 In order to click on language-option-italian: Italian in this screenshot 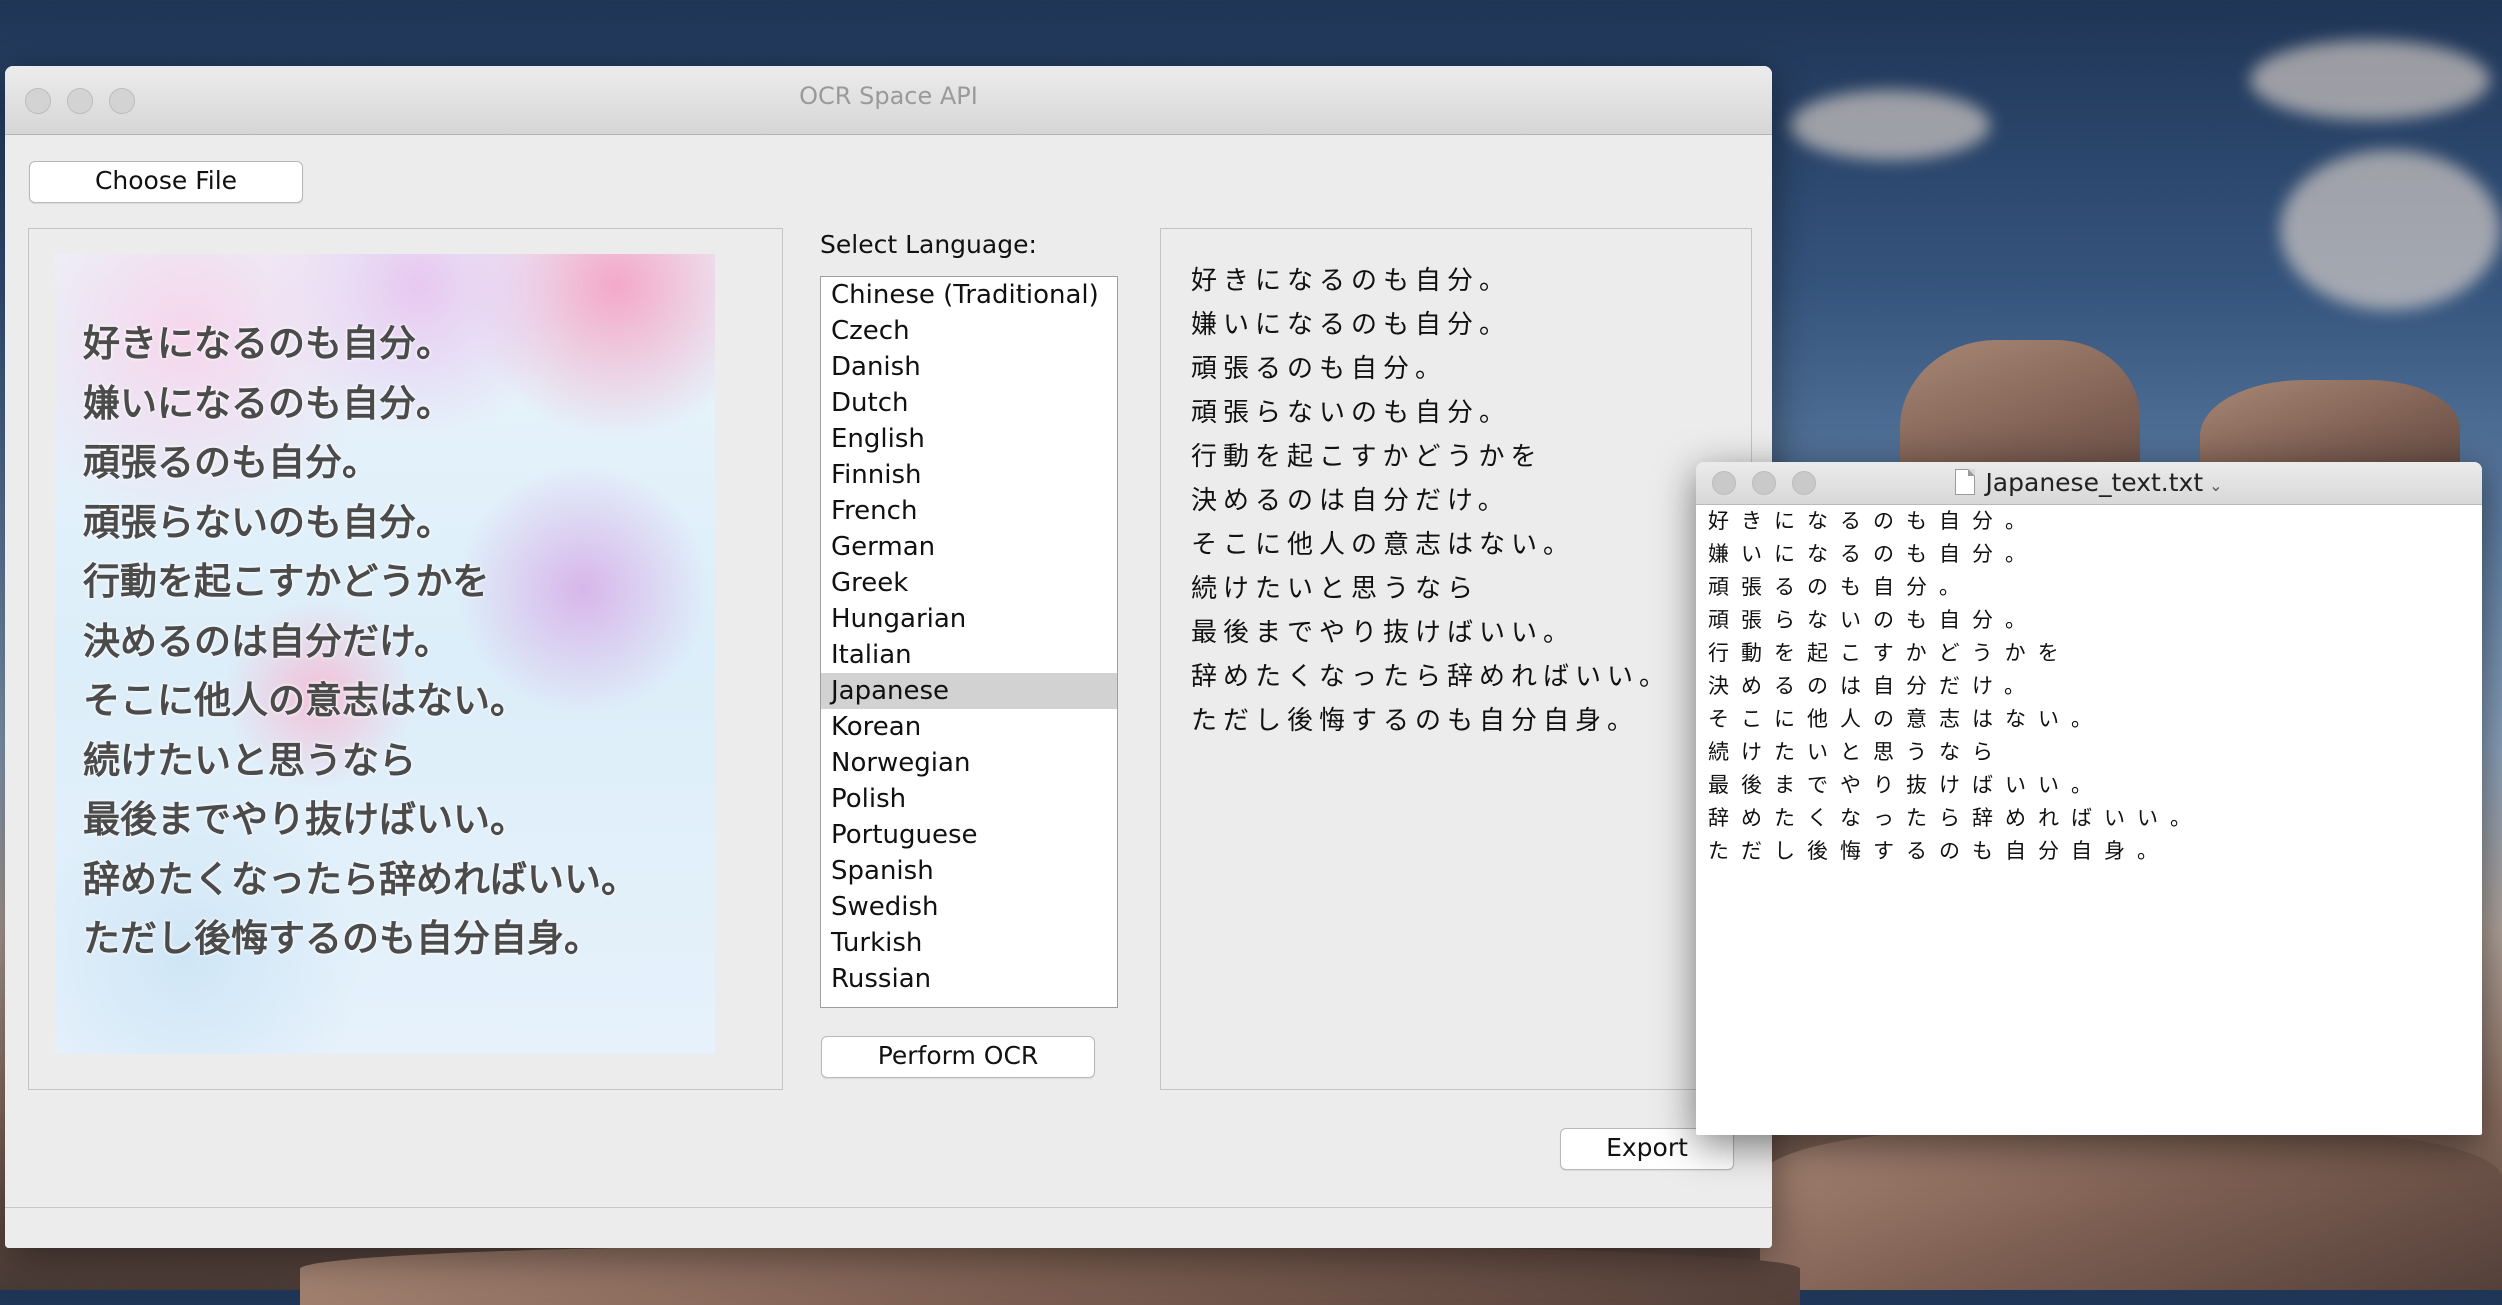, I will do `click(969, 655)`.